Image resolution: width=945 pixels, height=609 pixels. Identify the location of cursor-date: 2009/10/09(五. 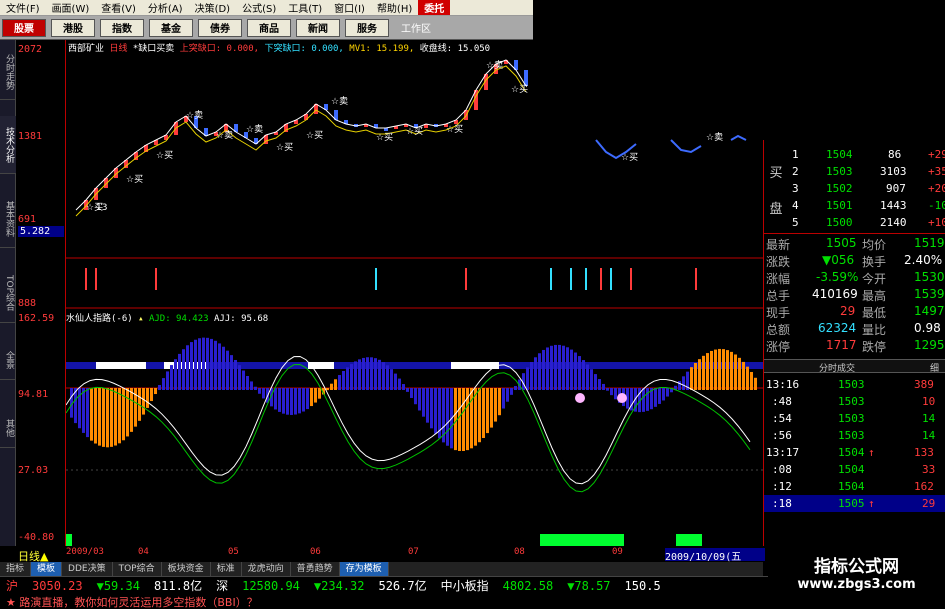
(715, 555).